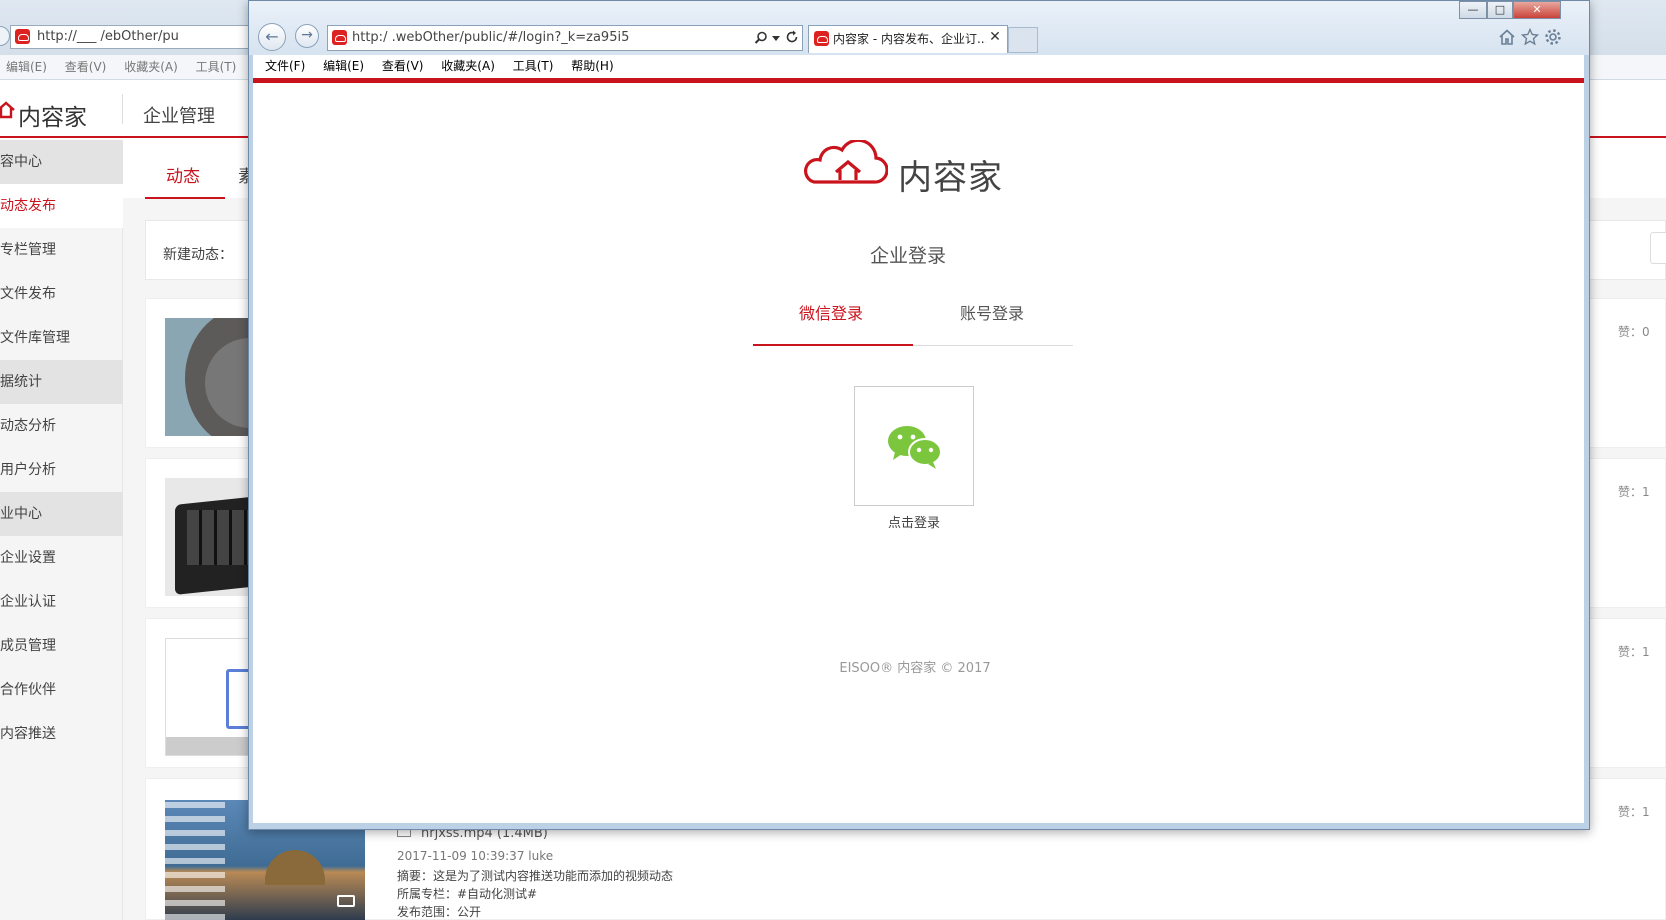  I want to click on copyright-footer: EISOO® 内容家 © 2017, so click(915, 668).